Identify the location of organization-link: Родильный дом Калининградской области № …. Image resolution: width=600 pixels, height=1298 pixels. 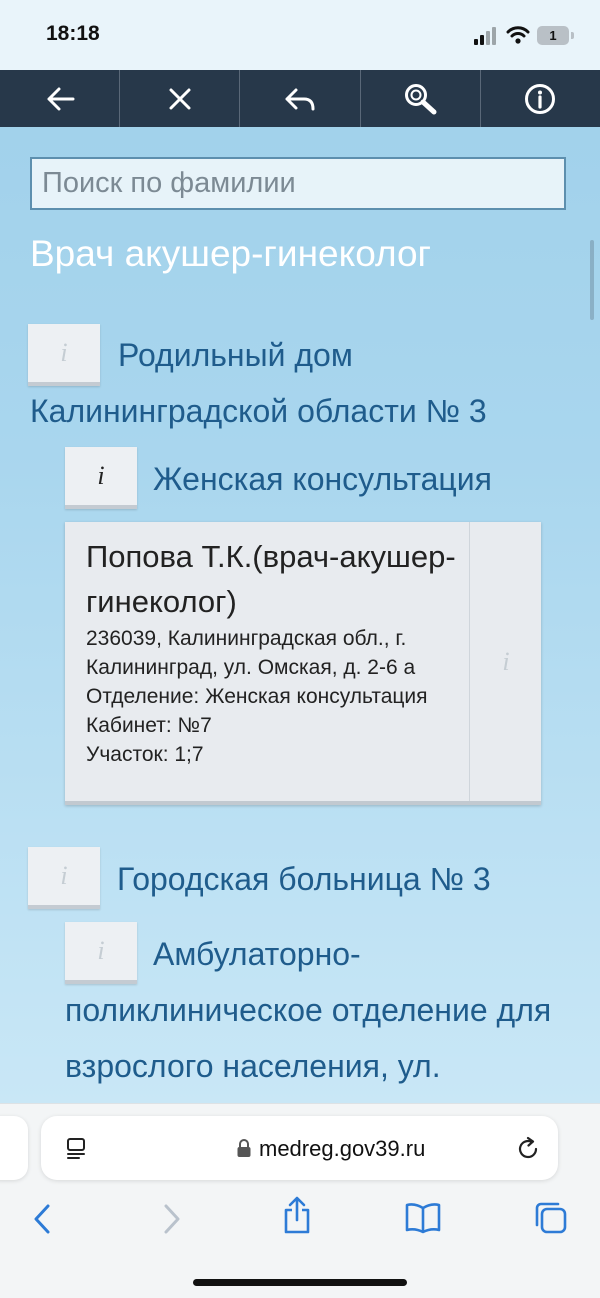
(300, 383).